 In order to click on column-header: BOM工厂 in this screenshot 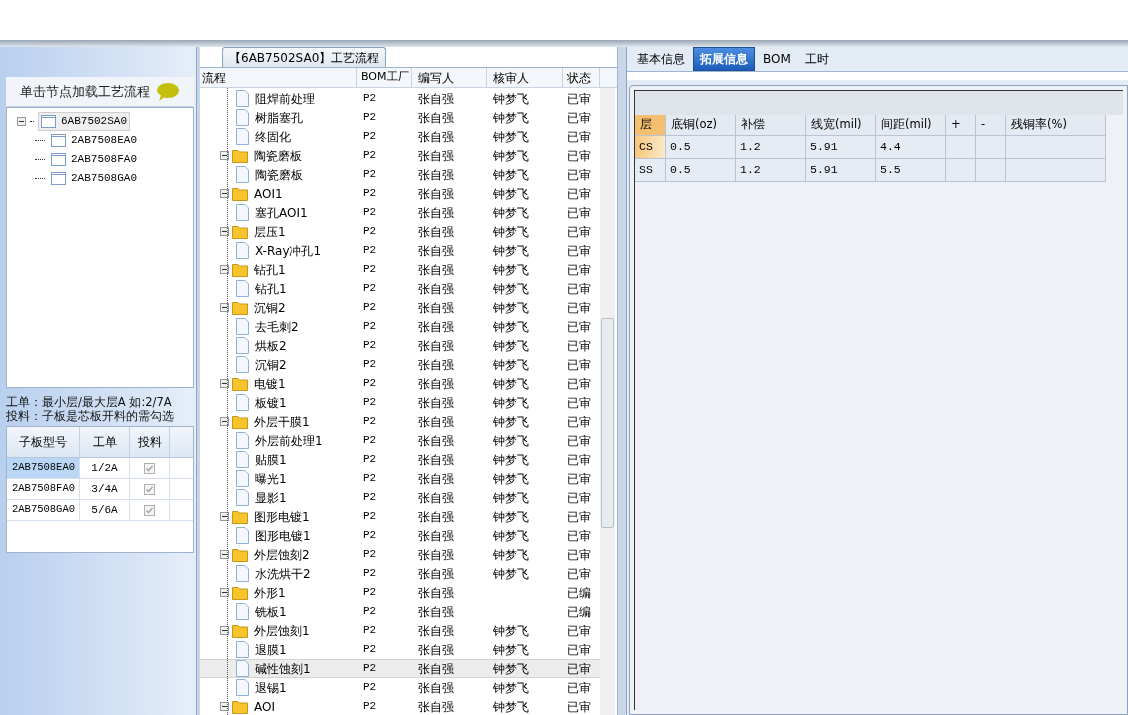, I will do `click(384, 77)`.